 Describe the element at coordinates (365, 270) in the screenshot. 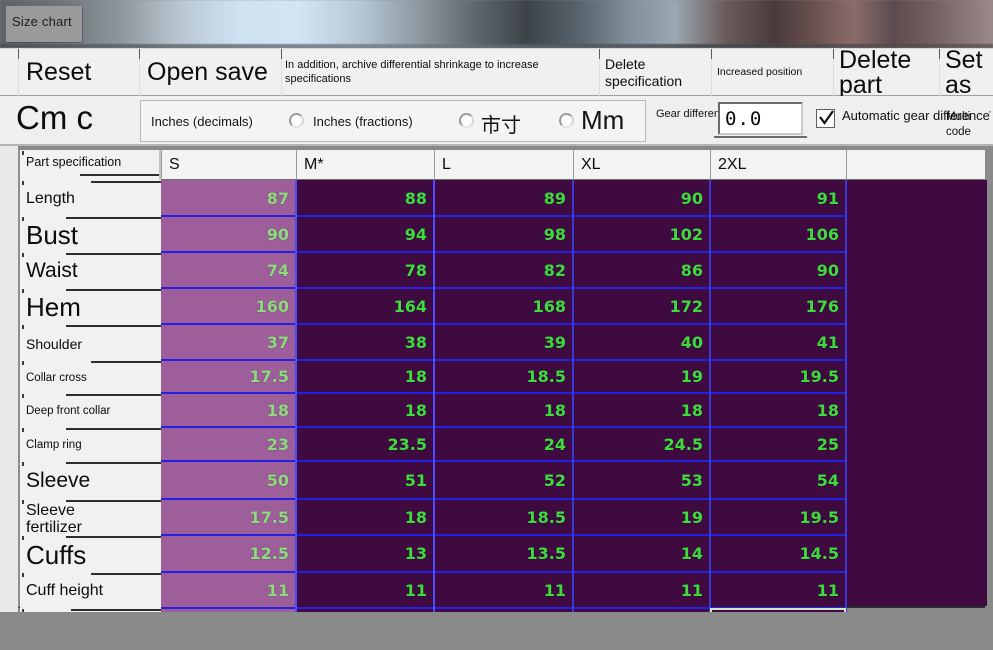

I see `grid-cell: 78` at that location.